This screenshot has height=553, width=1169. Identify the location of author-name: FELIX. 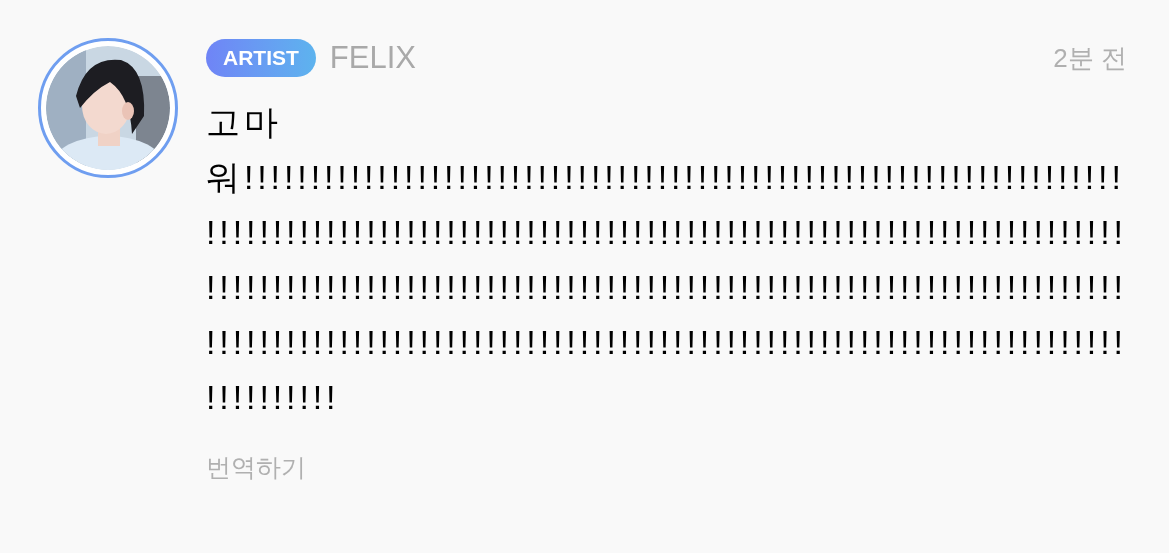
(372, 57).